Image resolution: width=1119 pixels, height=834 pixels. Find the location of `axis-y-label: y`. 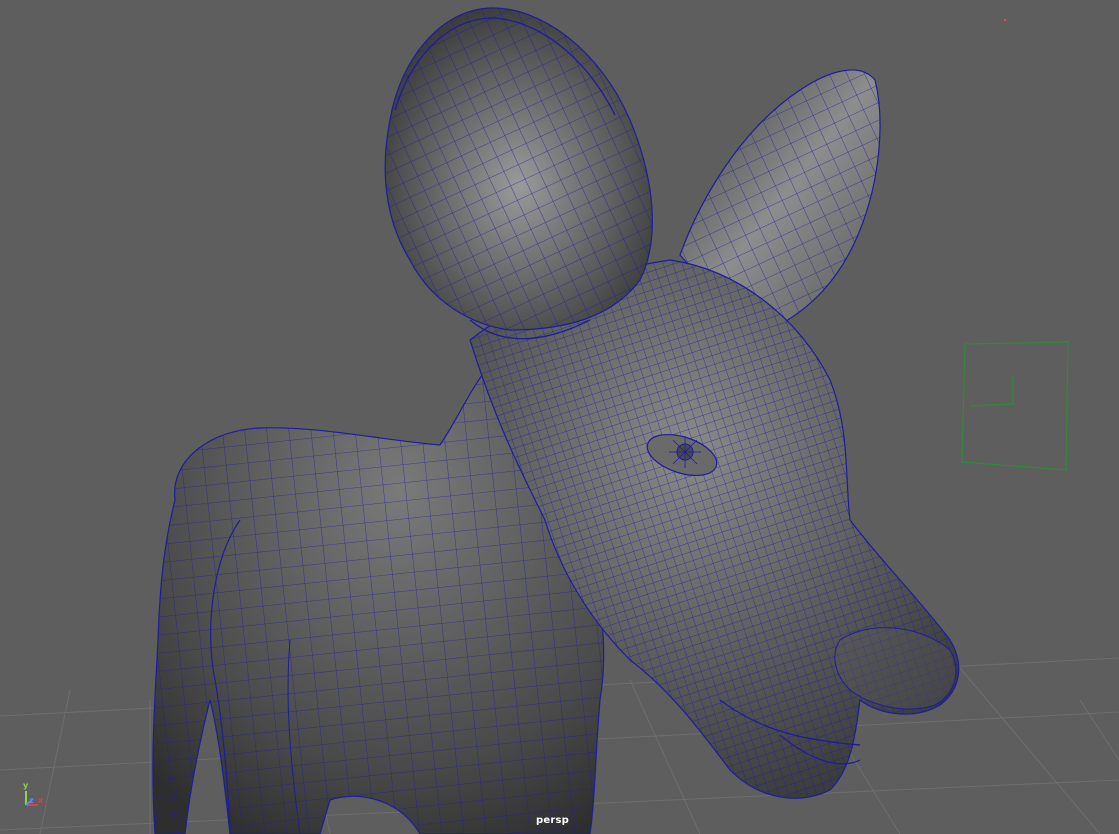

axis-y-label: y is located at coordinates (26, 785).